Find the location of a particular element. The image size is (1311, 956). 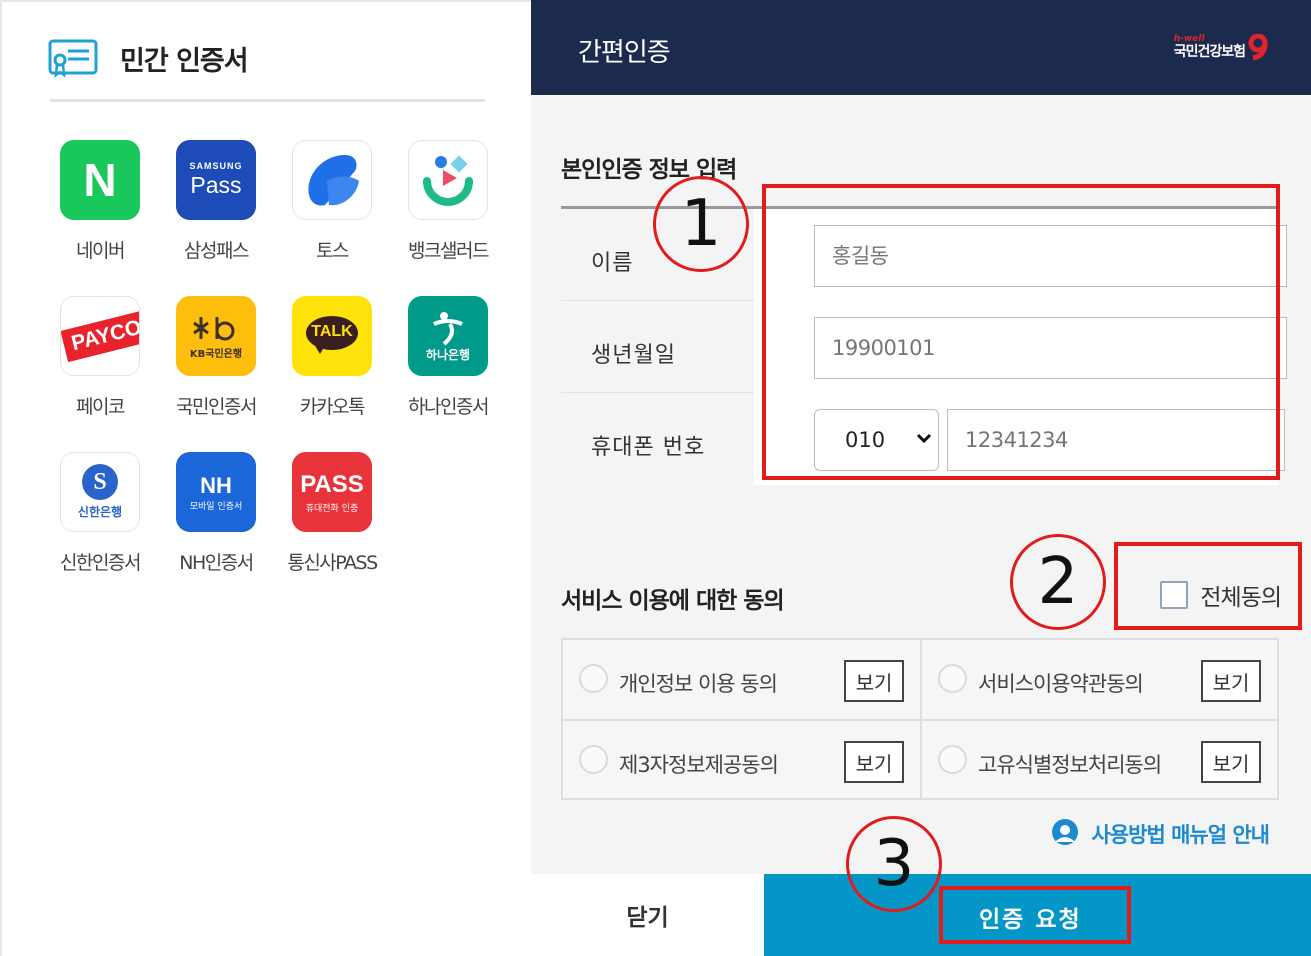

consent-item-third-party: 제3자정보제공동의 보기 is located at coordinates (741, 758).